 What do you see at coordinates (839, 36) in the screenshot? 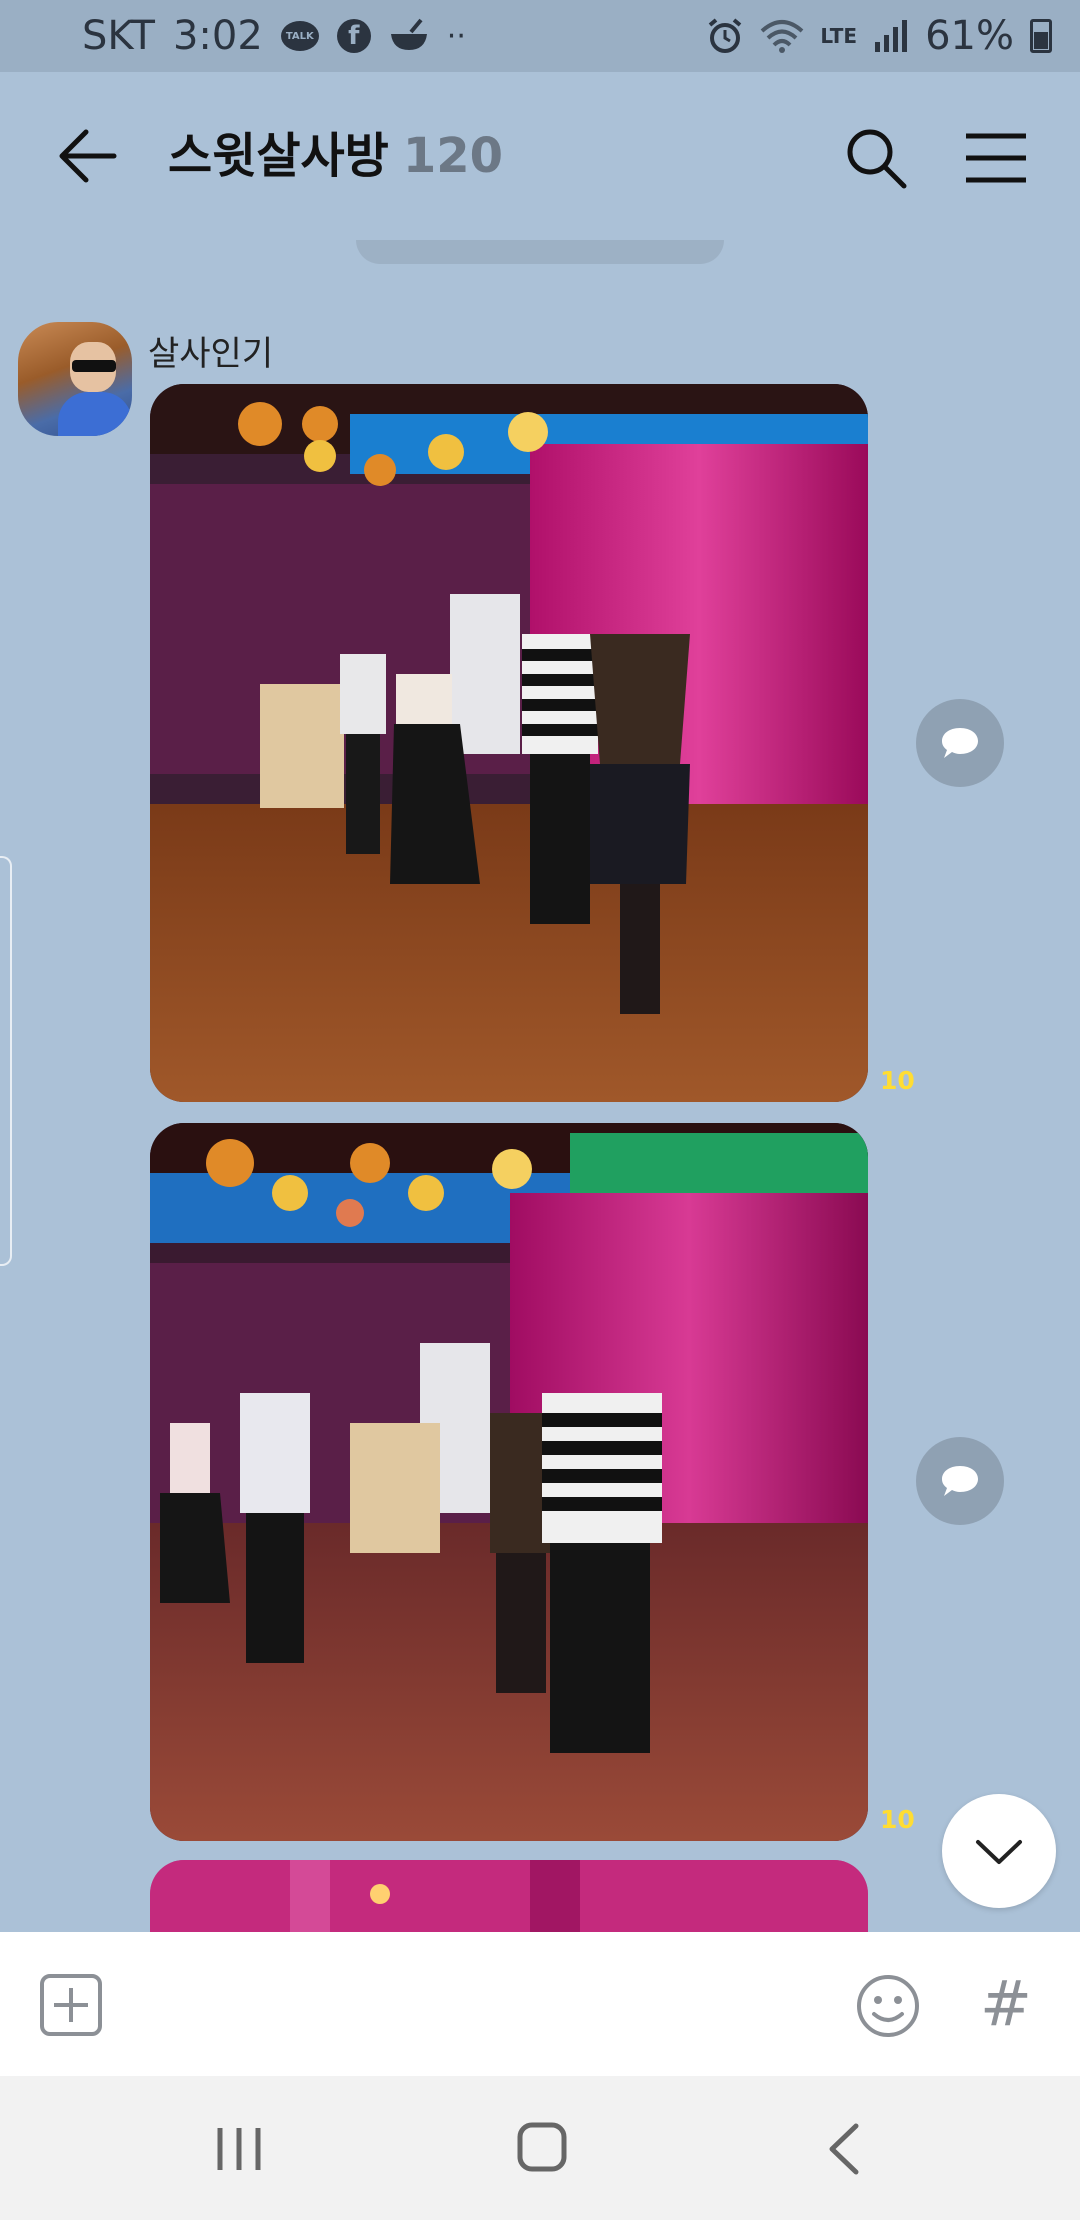
I see `network-type-label: LTE` at bounding box center [839, 36].